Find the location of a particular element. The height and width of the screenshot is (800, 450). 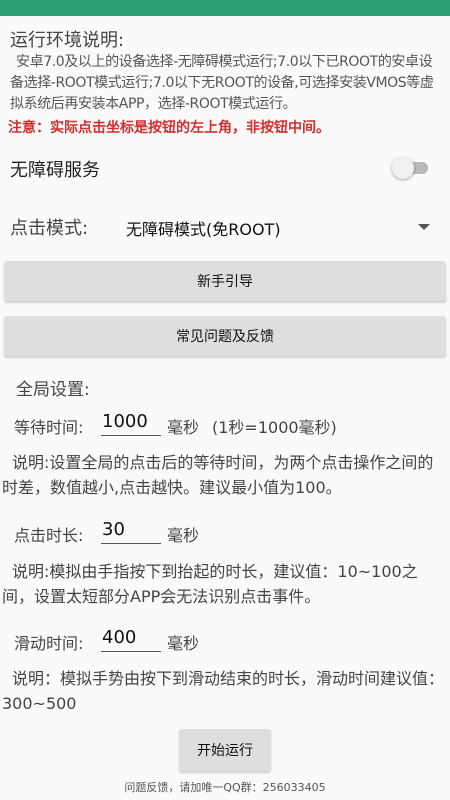

accessibility-service-label: 无障碍服务 is located at coordinates (55, 170).